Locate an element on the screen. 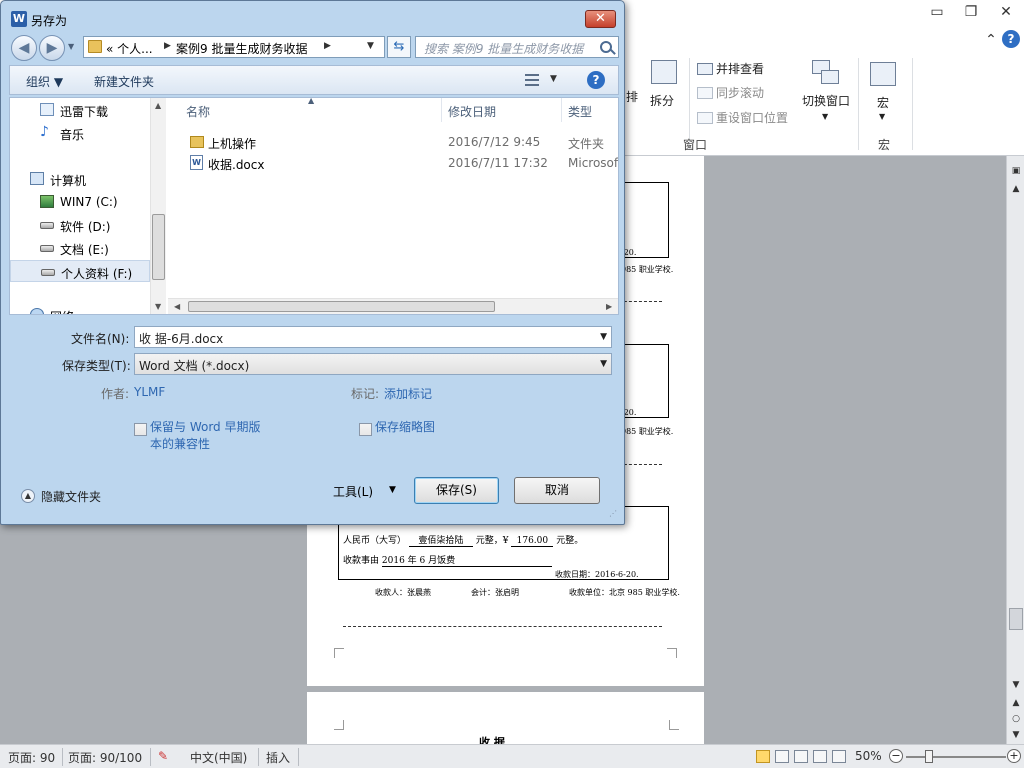  nav-item-computer: 计算机 is located at coordinates (80, 179).